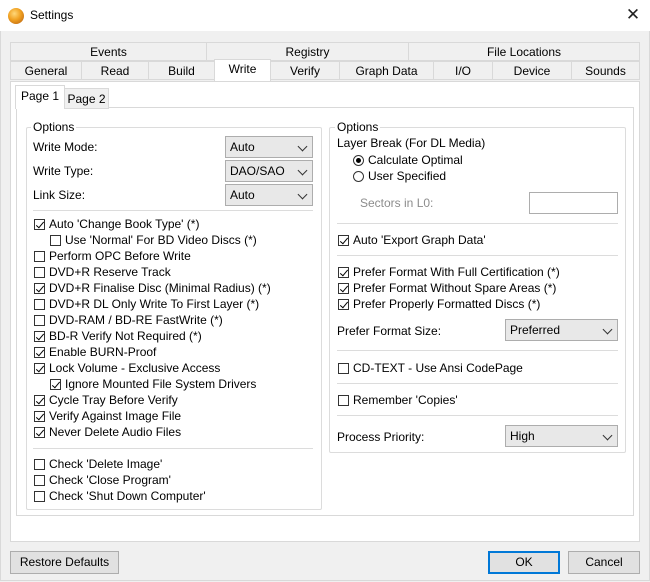 This screenshot has width=650, height=582. What do you see at coordinates (455, 288) in the screenshot?
I see `checkbox-label: Prefer Format Without Spare Areas (*)` at bounding box center [455, 288].